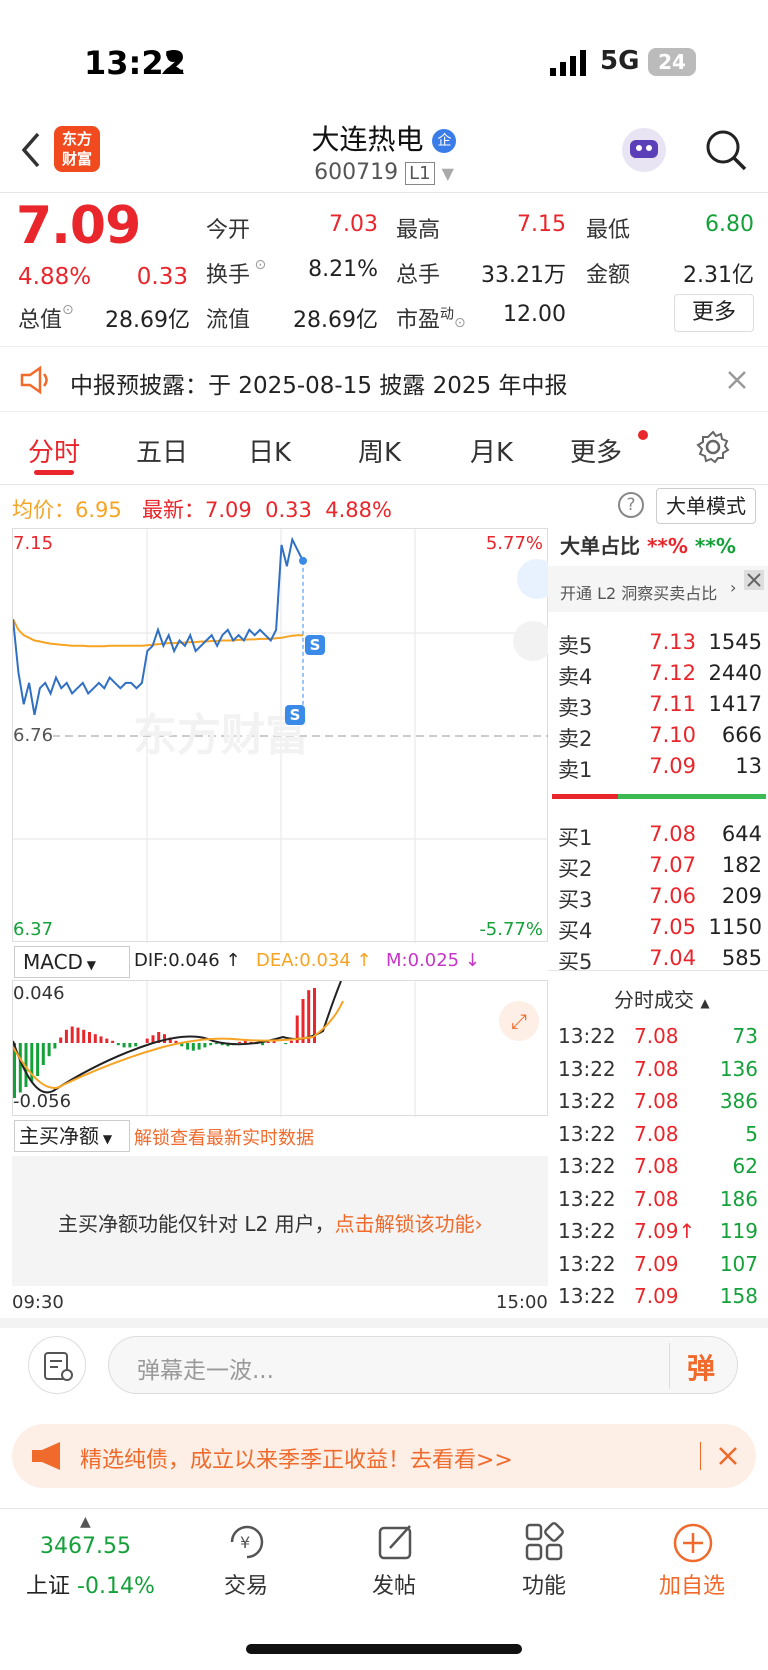 Image resolution: width=768 pixels, height=1670 pixels. Describe the element at coordinates (514, 543) in the screenshot. I see `pct-top-label: 5.77%` at that location.